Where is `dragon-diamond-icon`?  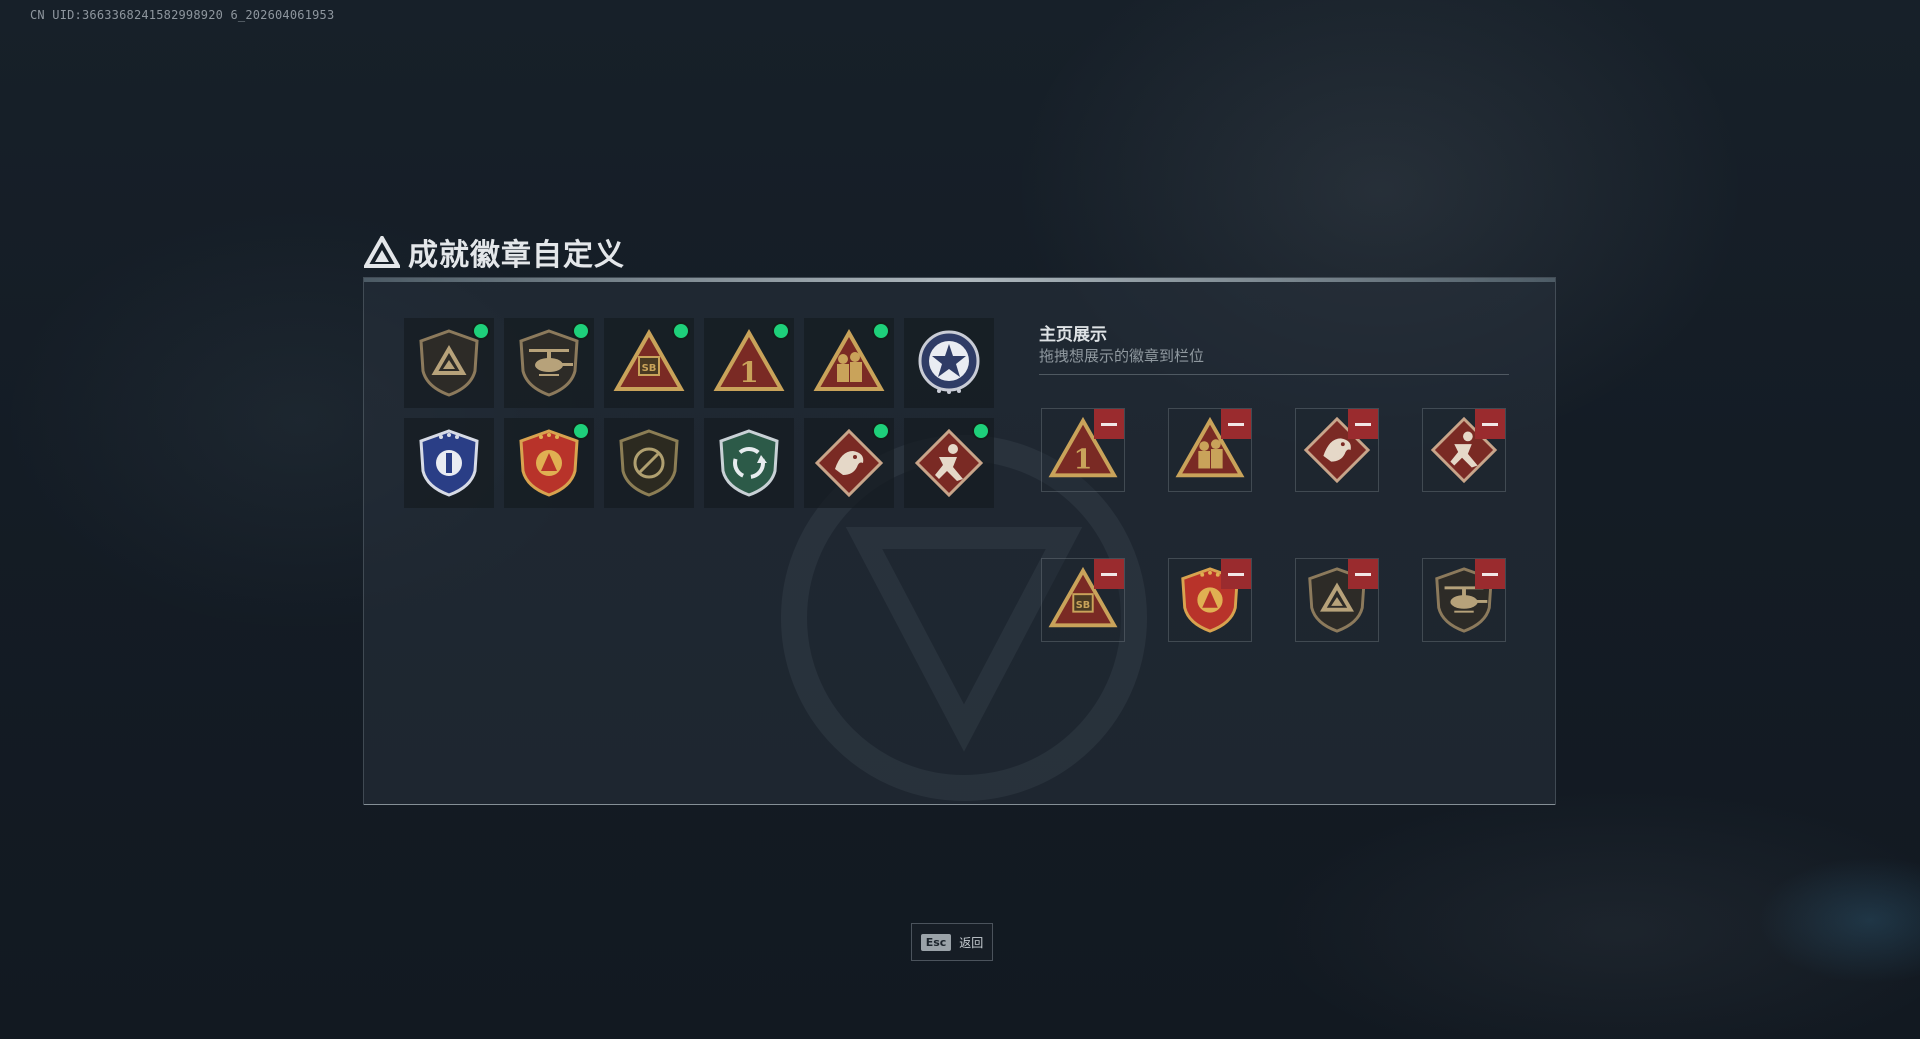 dragon-diamond-icon is located at coordinates (849, 463).